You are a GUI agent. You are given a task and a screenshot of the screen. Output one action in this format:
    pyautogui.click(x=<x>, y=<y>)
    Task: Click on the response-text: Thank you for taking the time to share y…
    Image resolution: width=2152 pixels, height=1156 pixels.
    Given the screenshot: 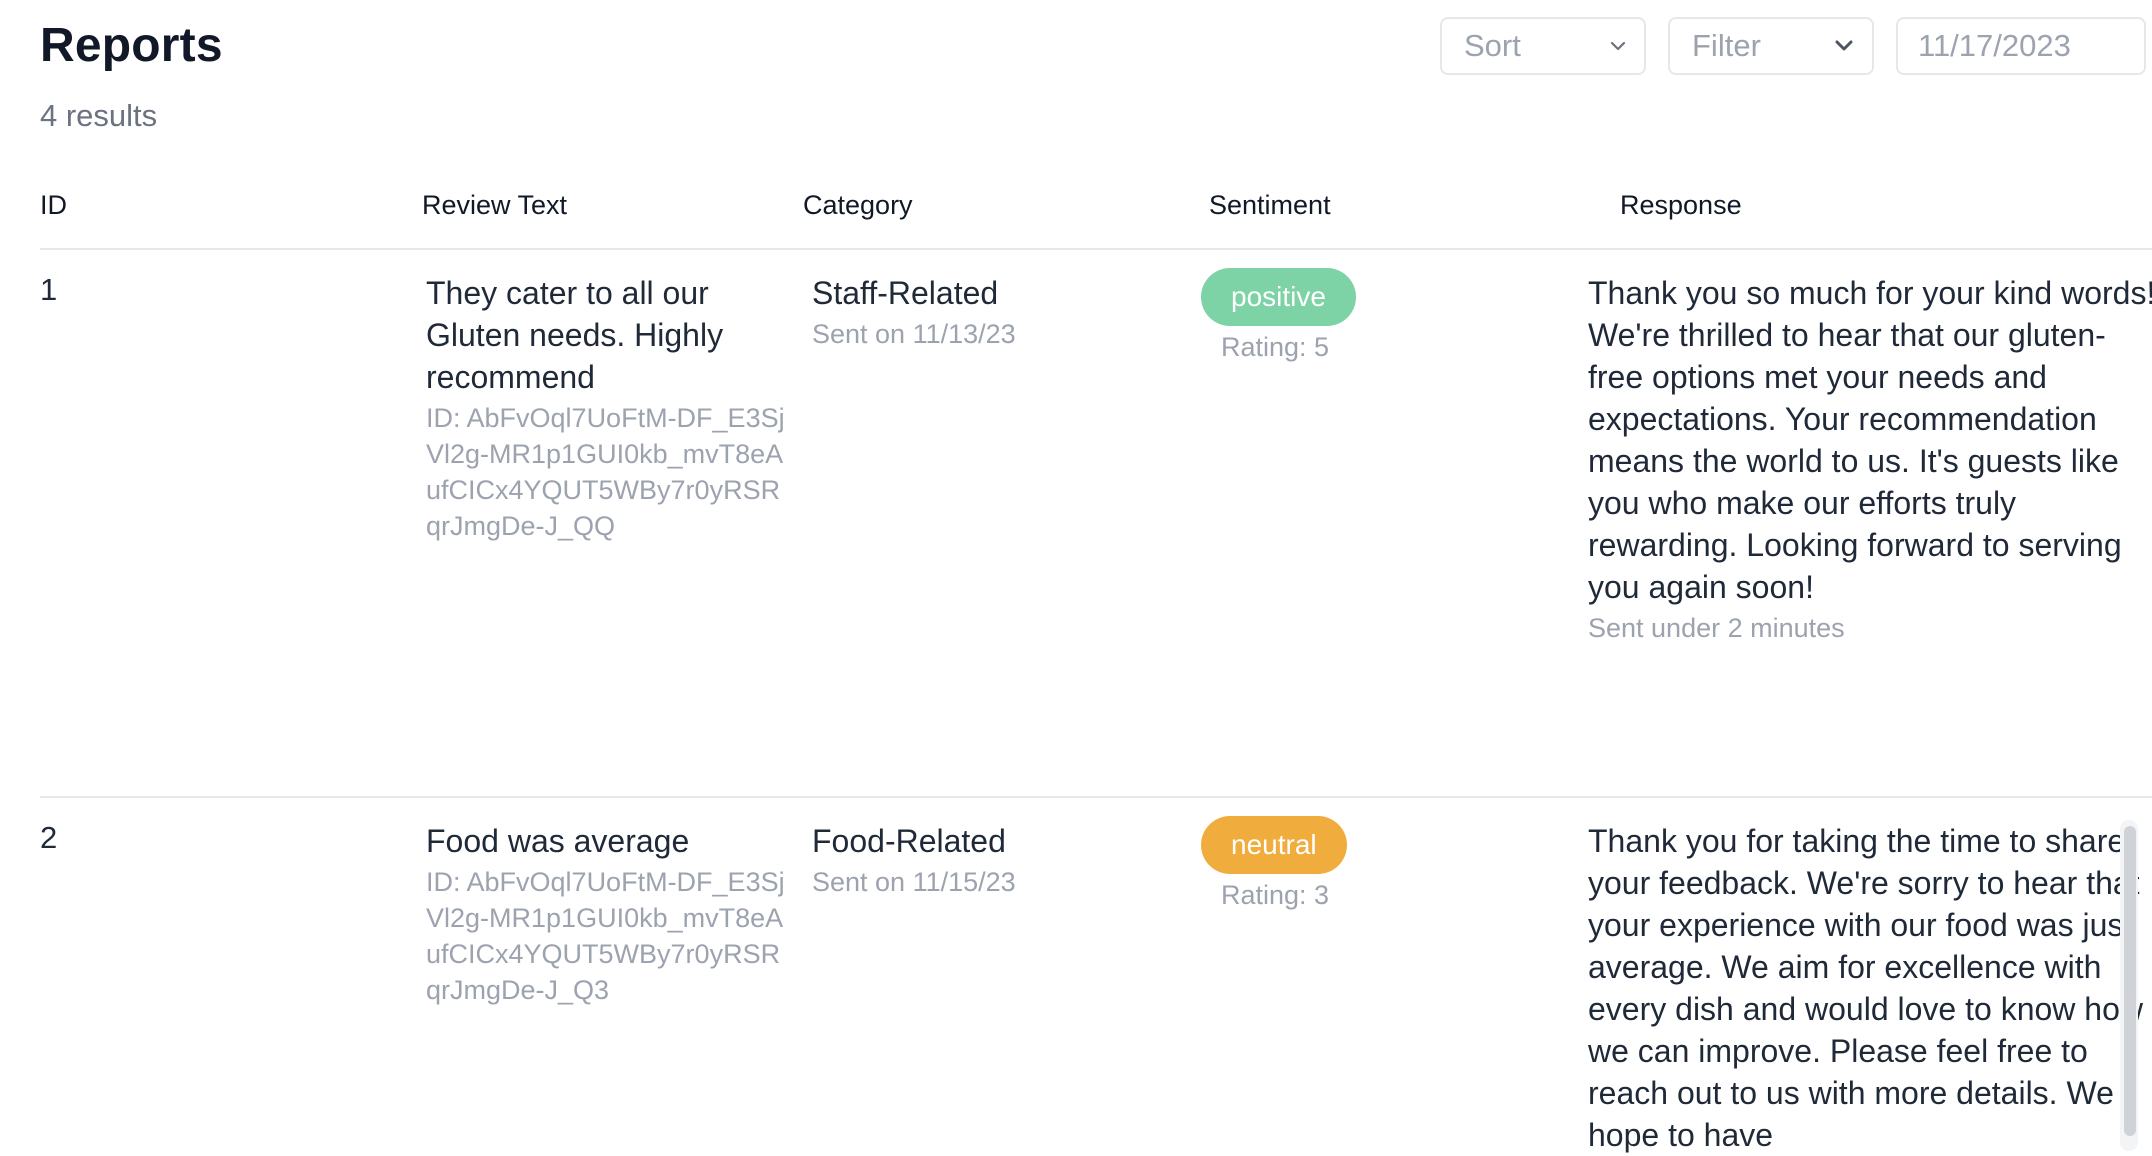 What is the action you would take?
    pyautogui.click(x=1865, y=988)
    